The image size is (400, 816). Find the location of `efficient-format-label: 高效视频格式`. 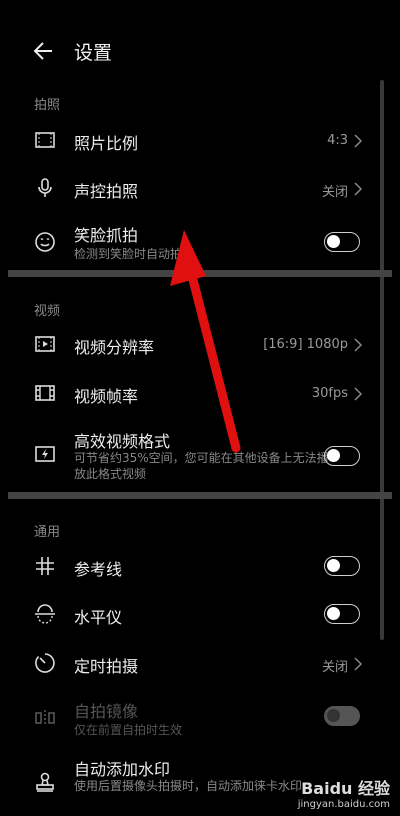

efficient-format-label: 高效视频格式 is located at coordinates (122, 441).